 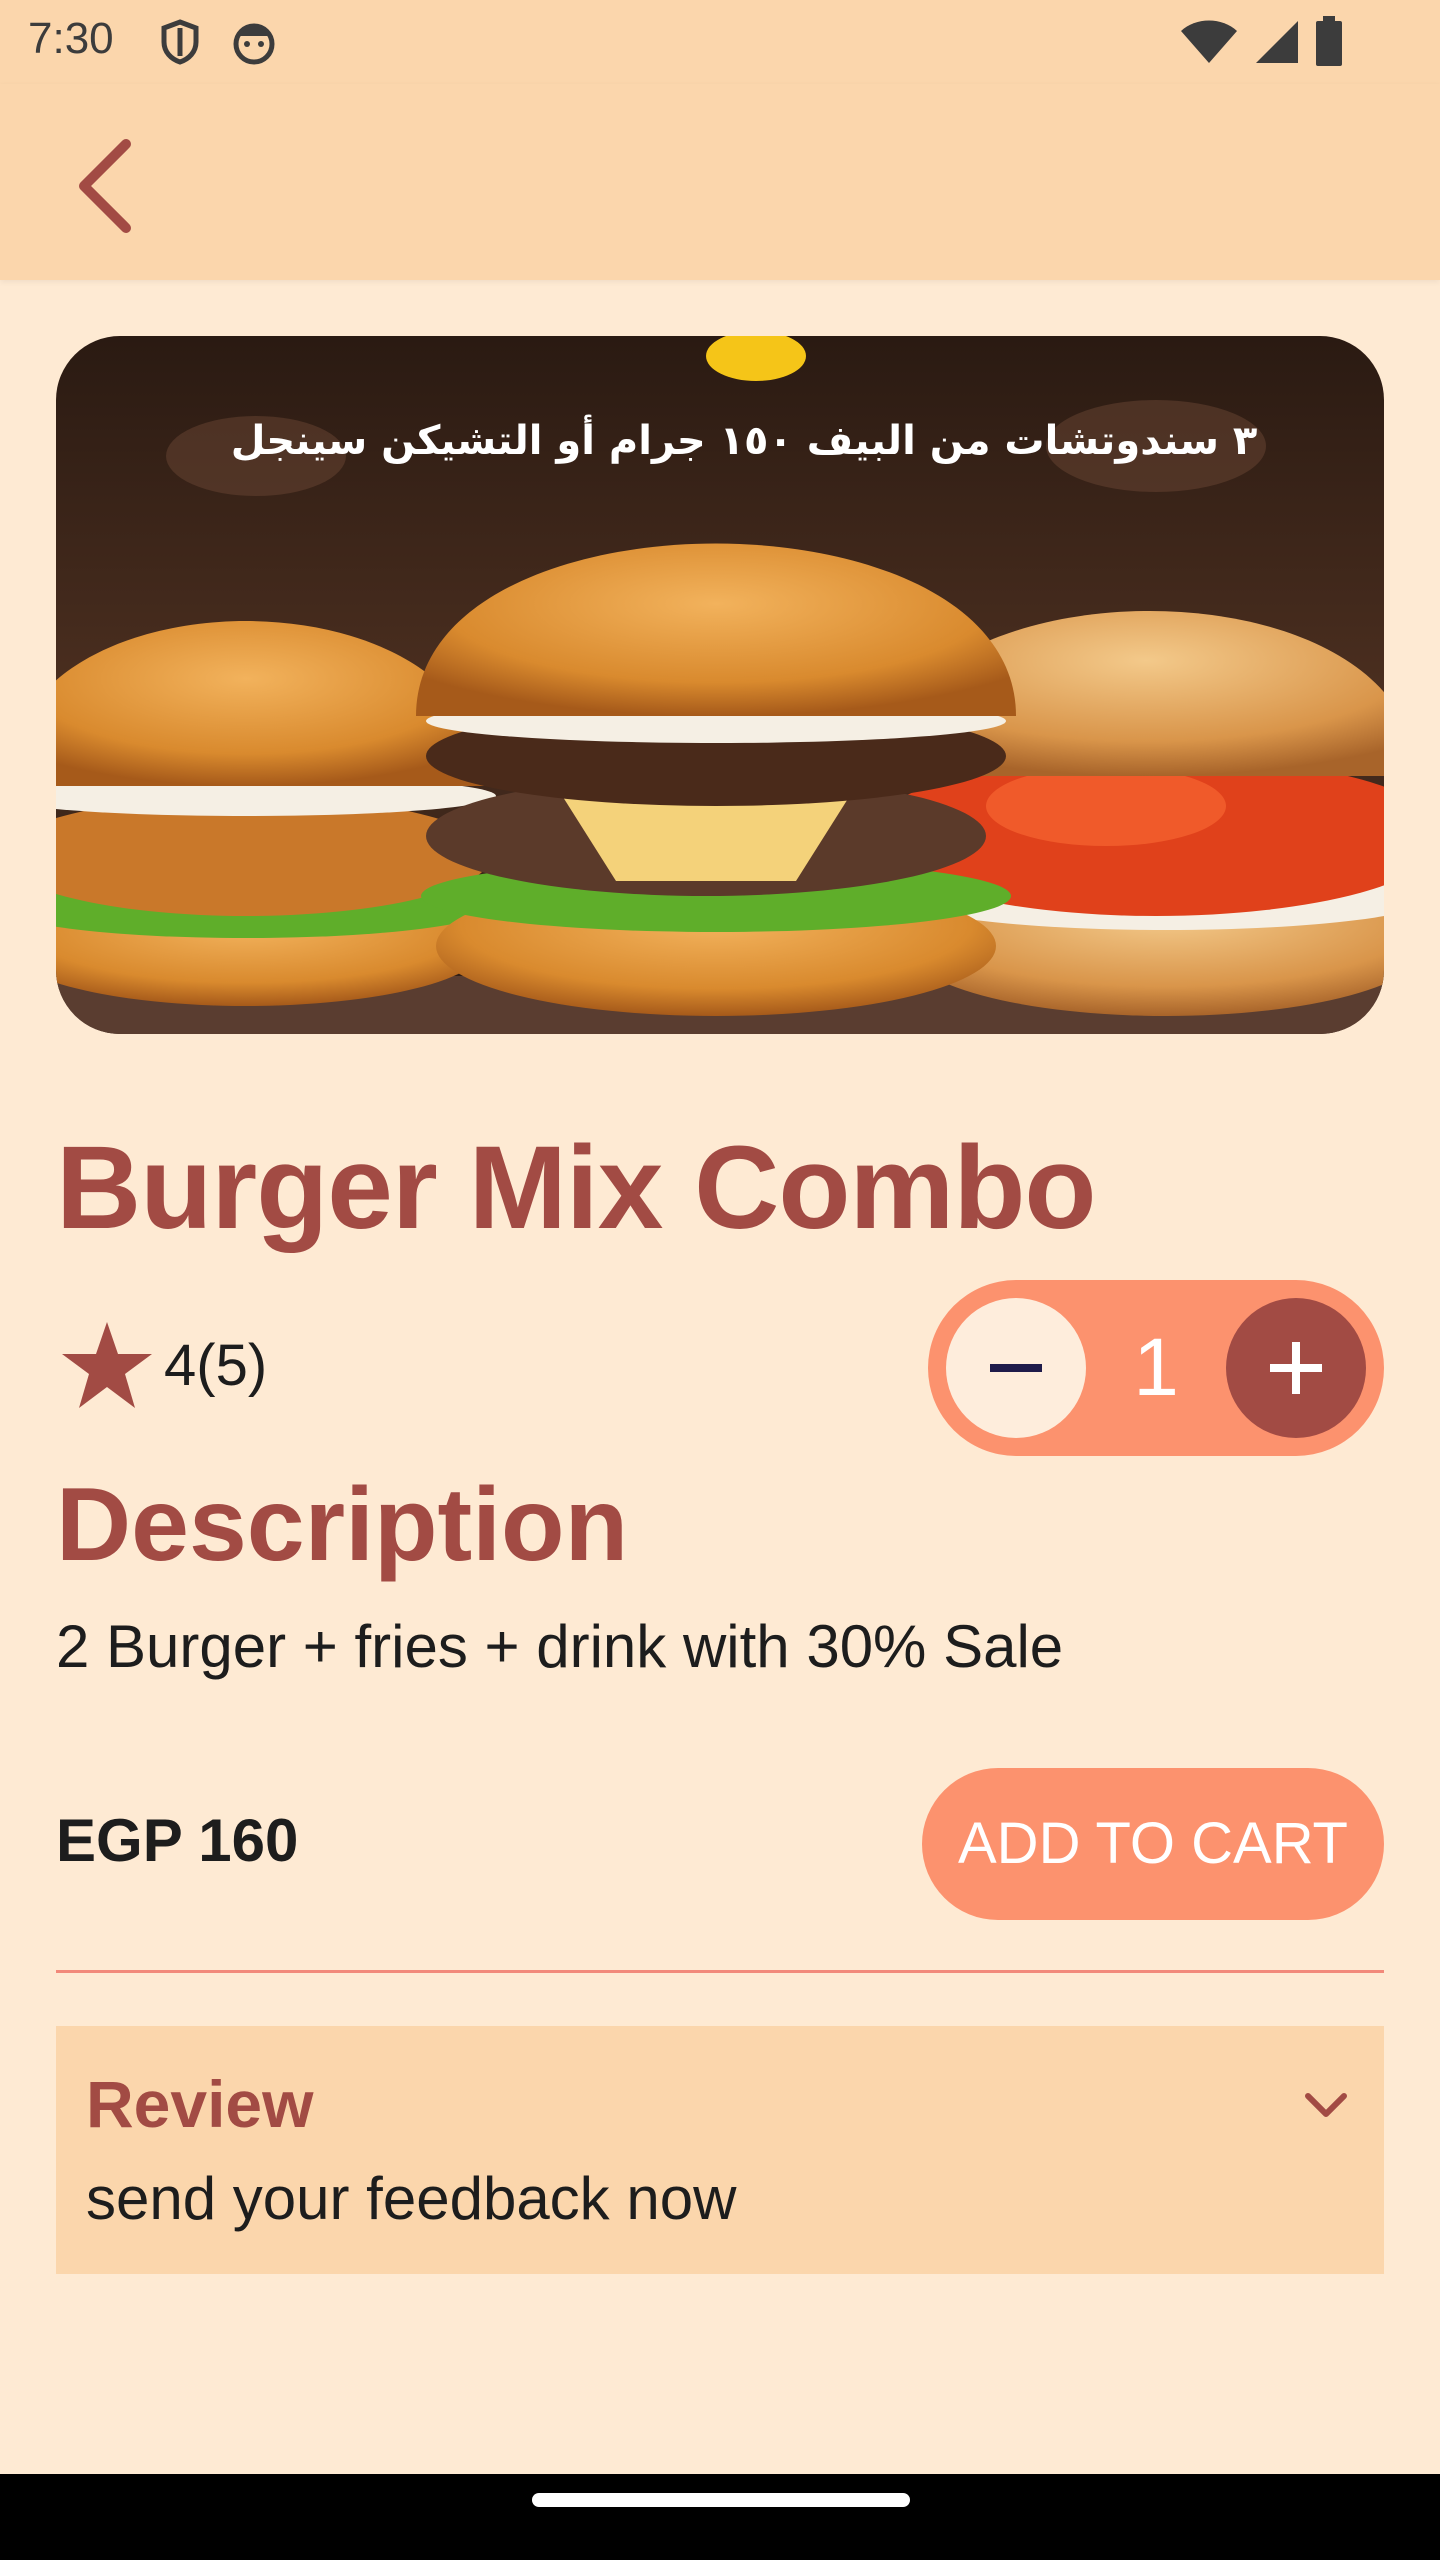 I want to click on rating-text: 4(5), so click(x=216, y=1365).